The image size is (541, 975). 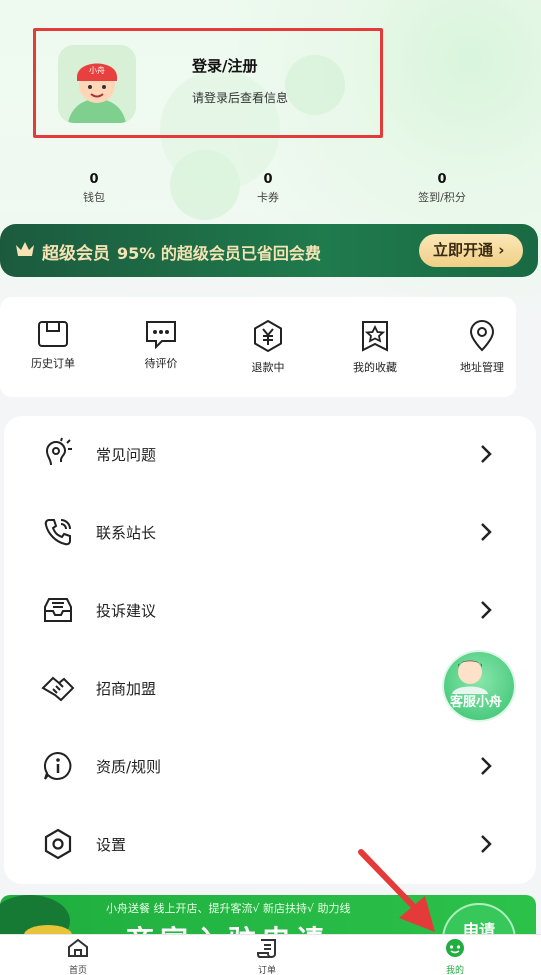 What do you see at coordinates (270, 845) in the screenshot?
I see `menu-item-settings: 设置` at bounding box center [270, 845].